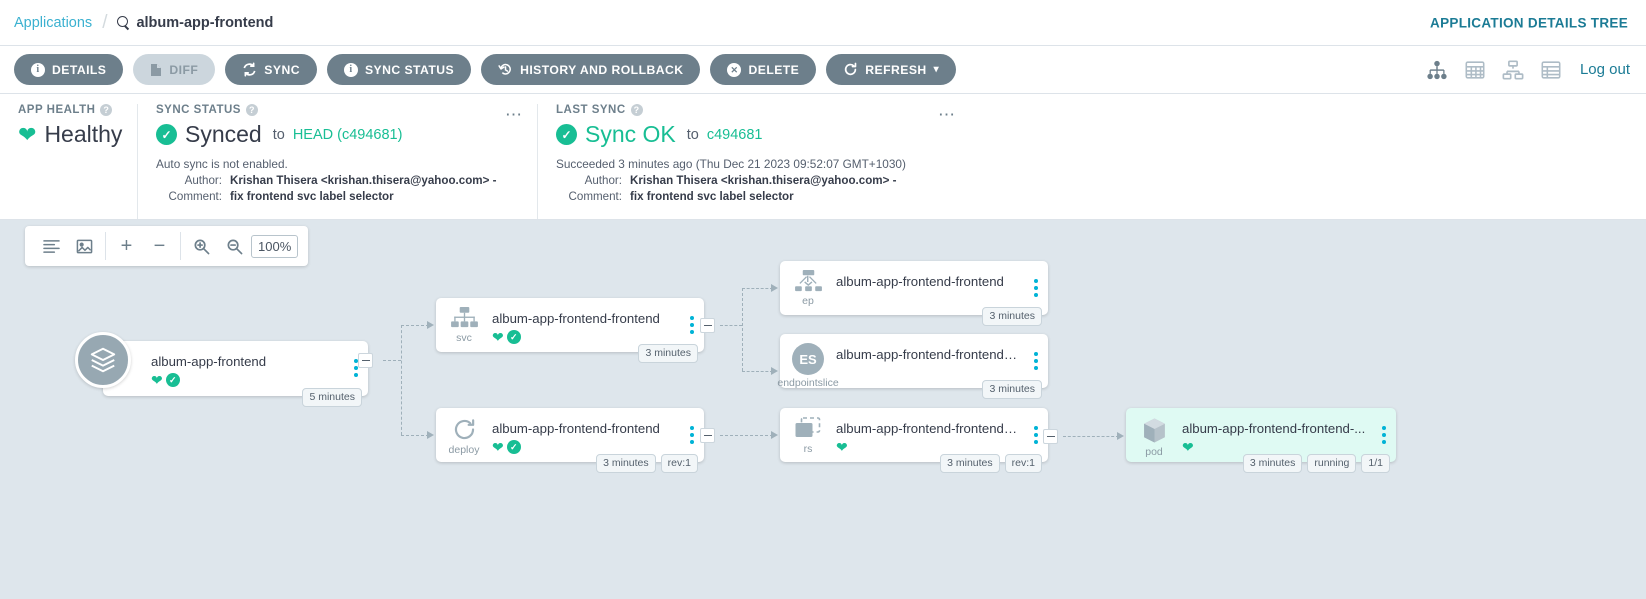 The image size is (1646, 599). What do you see at coordinates (602, 69) in the screenshot?
I see `history-and-rollback-button-label: HISTORY AND ROLLBACK` at bounding box center [602, 69].